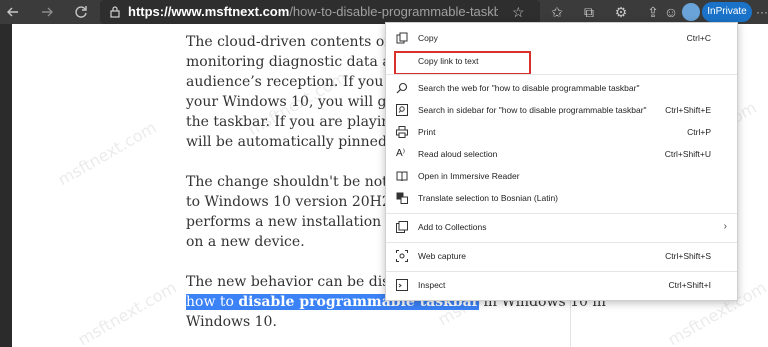 The width and height of the screenshot is (768, 347). Describe the element at coordinates (689, 285) in the screenshot. I see `menu-item-shortcut: Ctrl+Shift+I` at that location.